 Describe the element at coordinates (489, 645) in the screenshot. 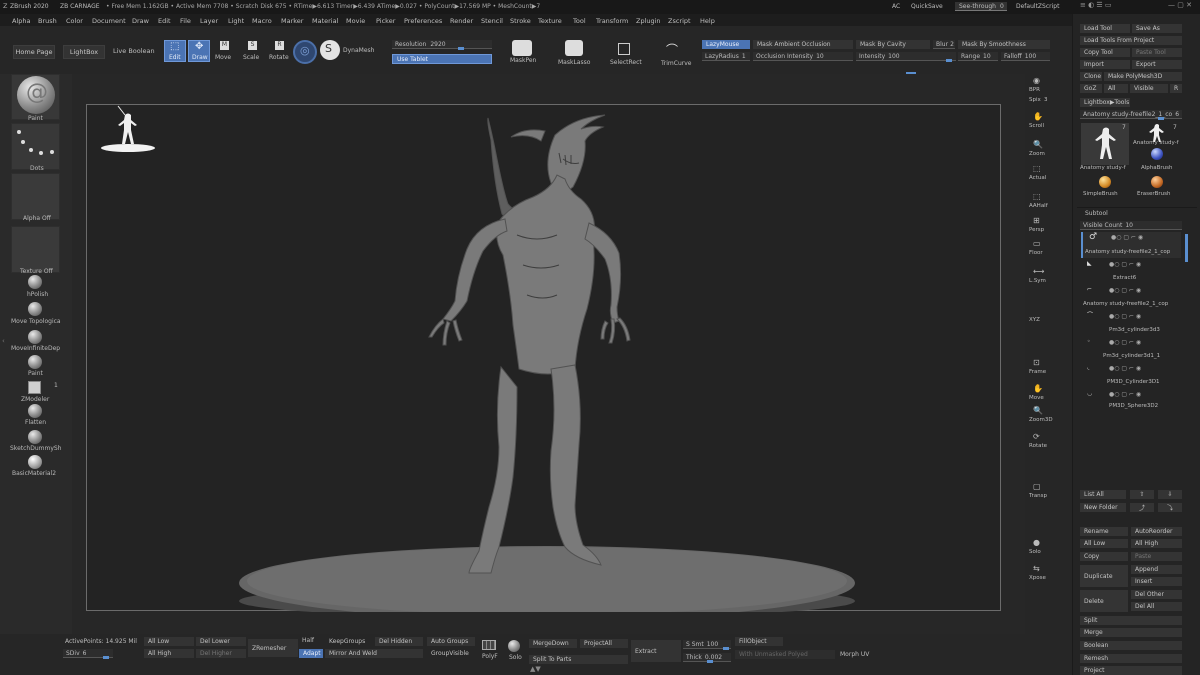

I see `polyframe-icon` at that location.